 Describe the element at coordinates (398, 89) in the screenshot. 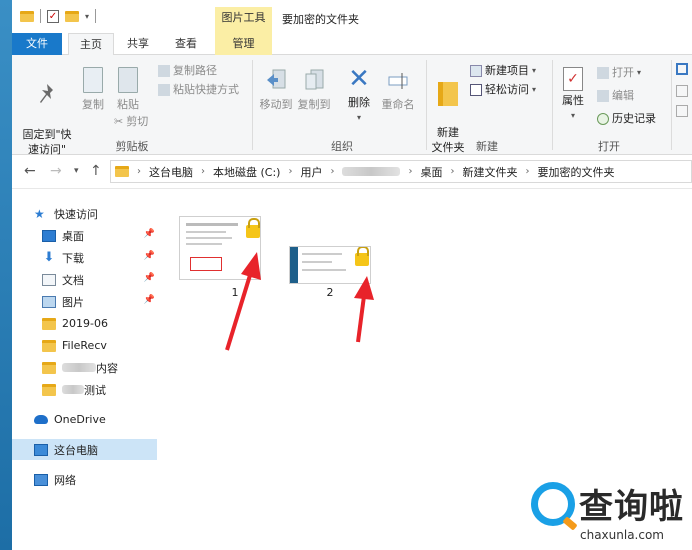

I see `rename-button: 重命名` at that location.